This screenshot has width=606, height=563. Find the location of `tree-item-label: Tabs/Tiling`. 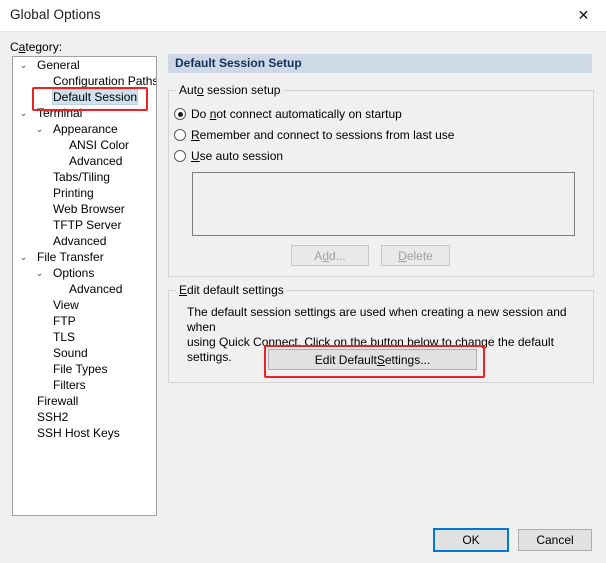

tree-item-label: Tabs/Tiling is located at coordinates (81, 177).